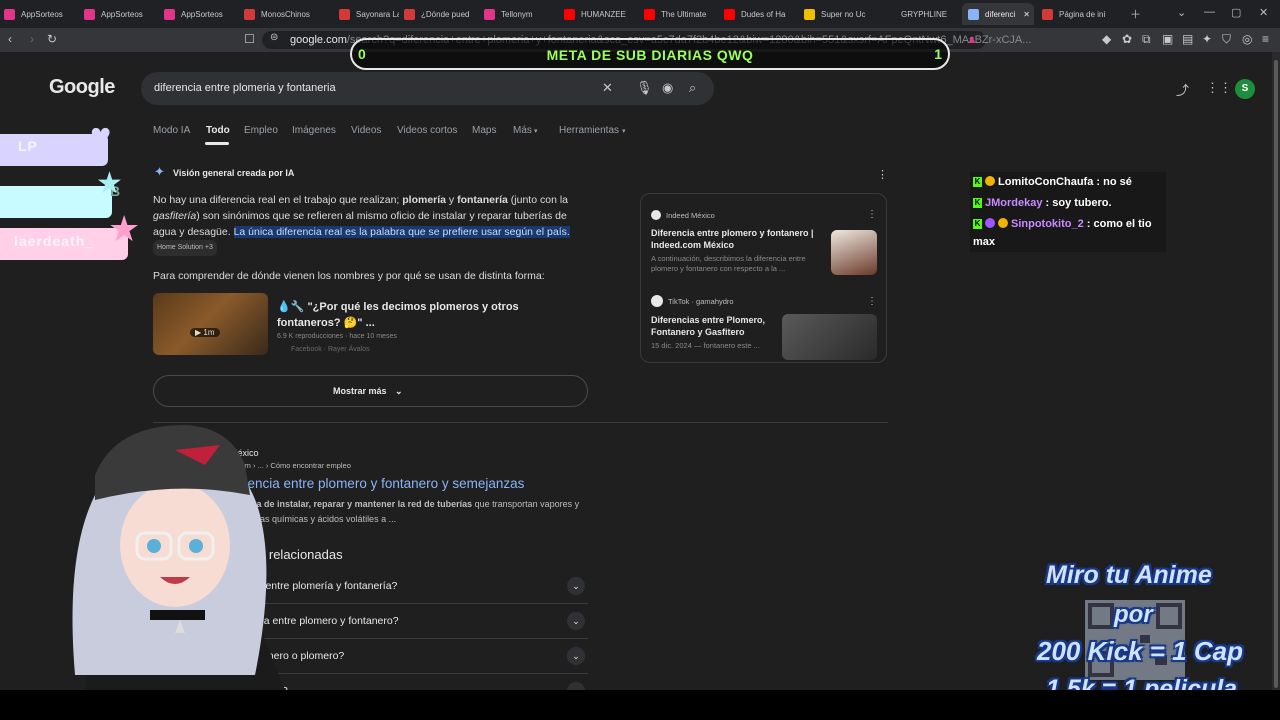 The image size is (1280, 720). What do you see at coordinates (1167, 39) in the screenshot?
I see `sidebar-icon: ▣` at bounding box center [1167, 39].